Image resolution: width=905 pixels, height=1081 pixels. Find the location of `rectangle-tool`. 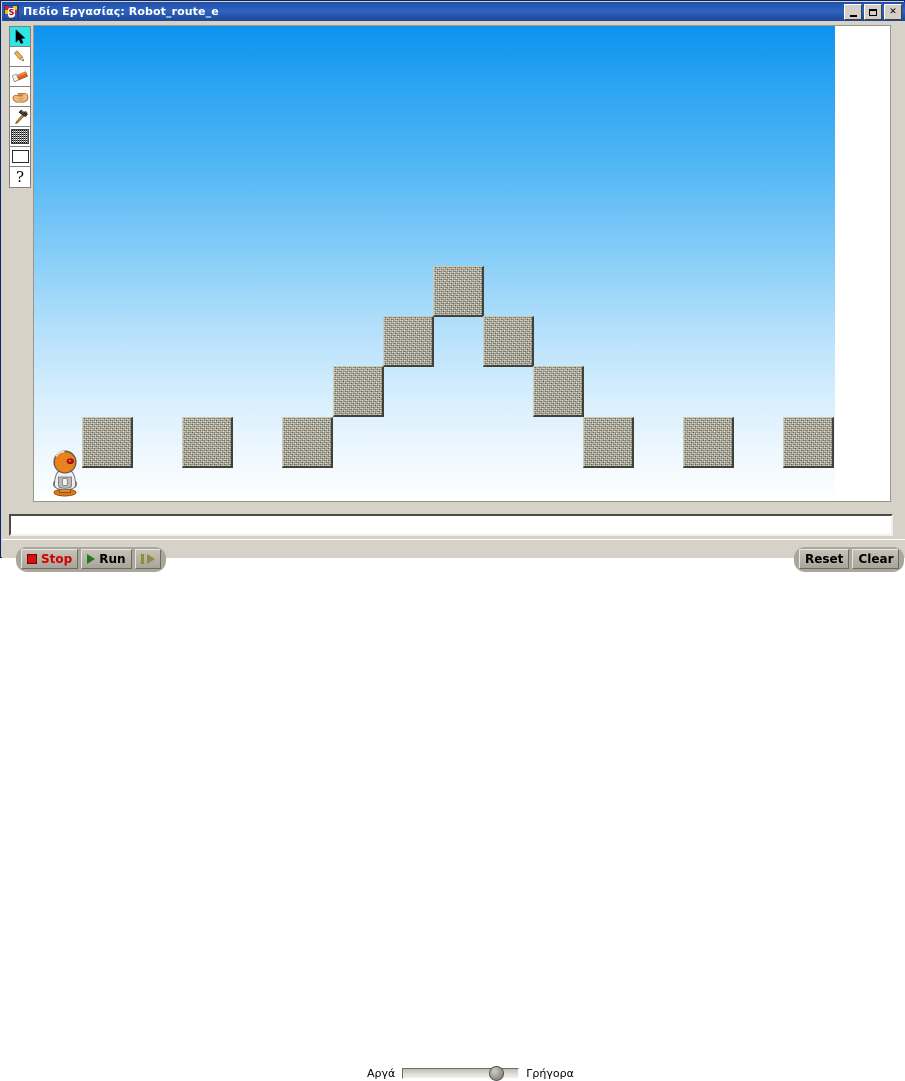

rectangle-tool is located at coordinates (20, 157).